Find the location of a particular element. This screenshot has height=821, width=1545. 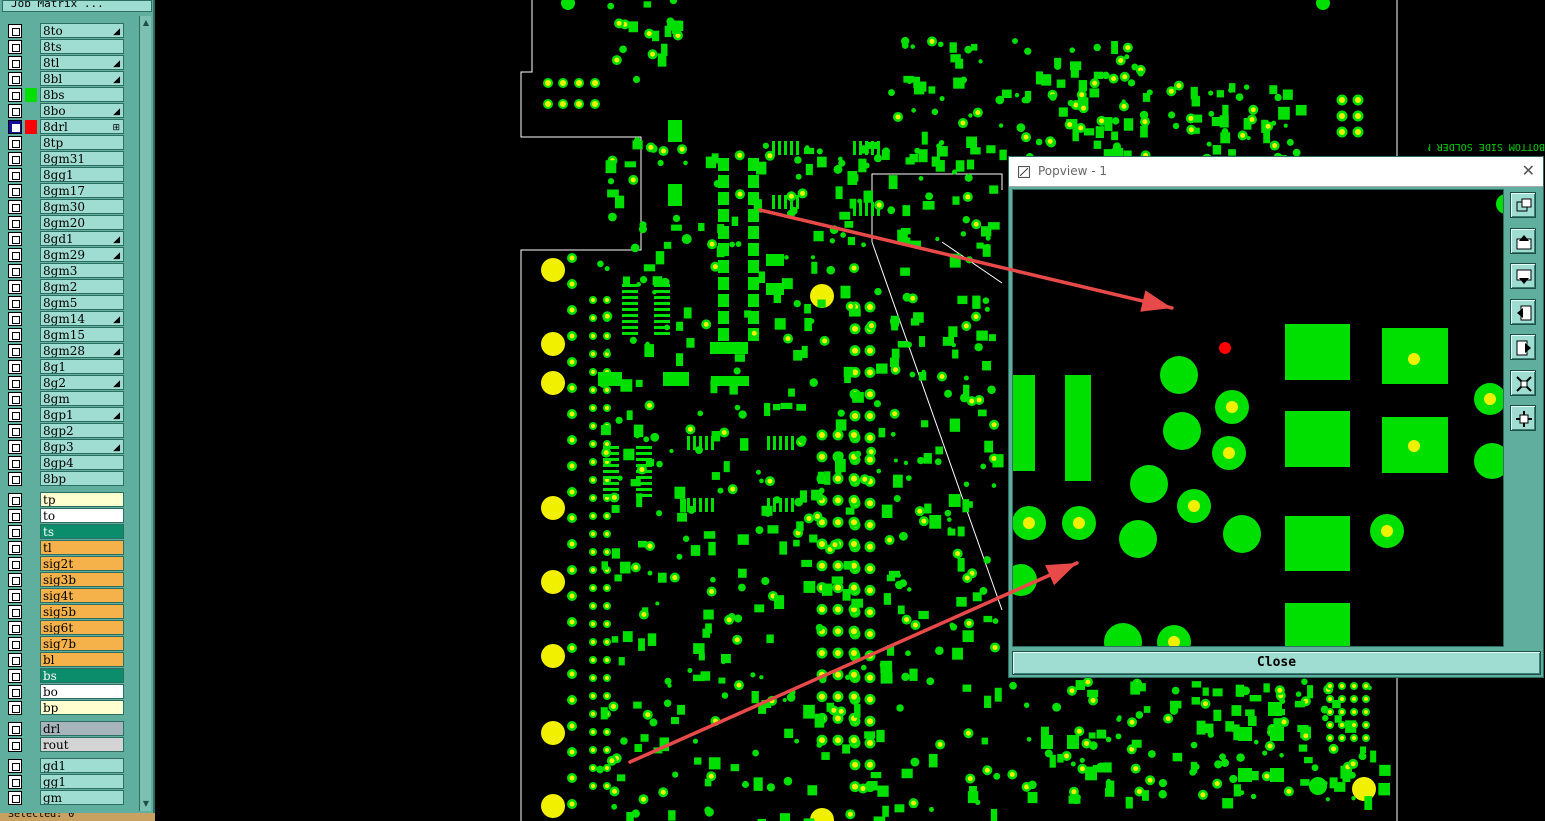

layer-row-ts: ts is located at coordinates (65, 532).